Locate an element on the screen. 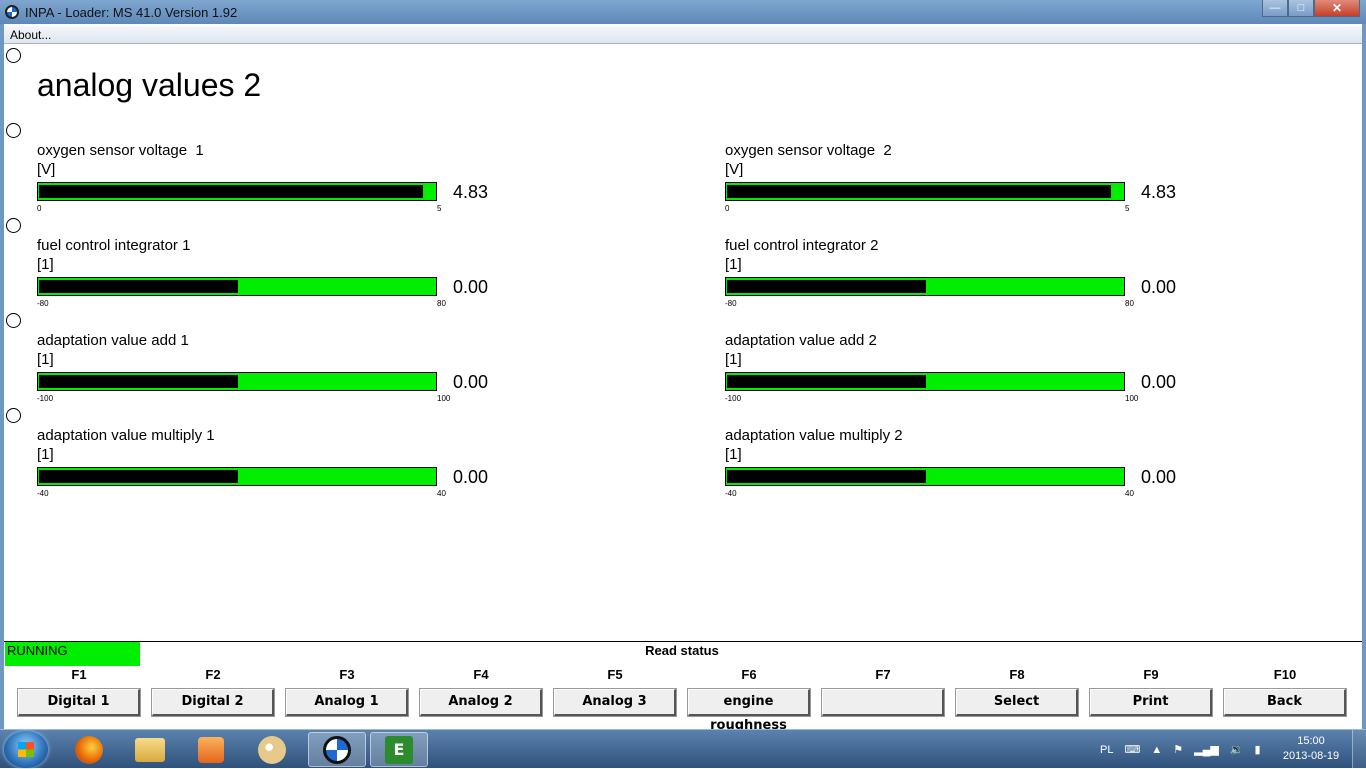  language-indicator: PL is located at coordinates (1106, 750).